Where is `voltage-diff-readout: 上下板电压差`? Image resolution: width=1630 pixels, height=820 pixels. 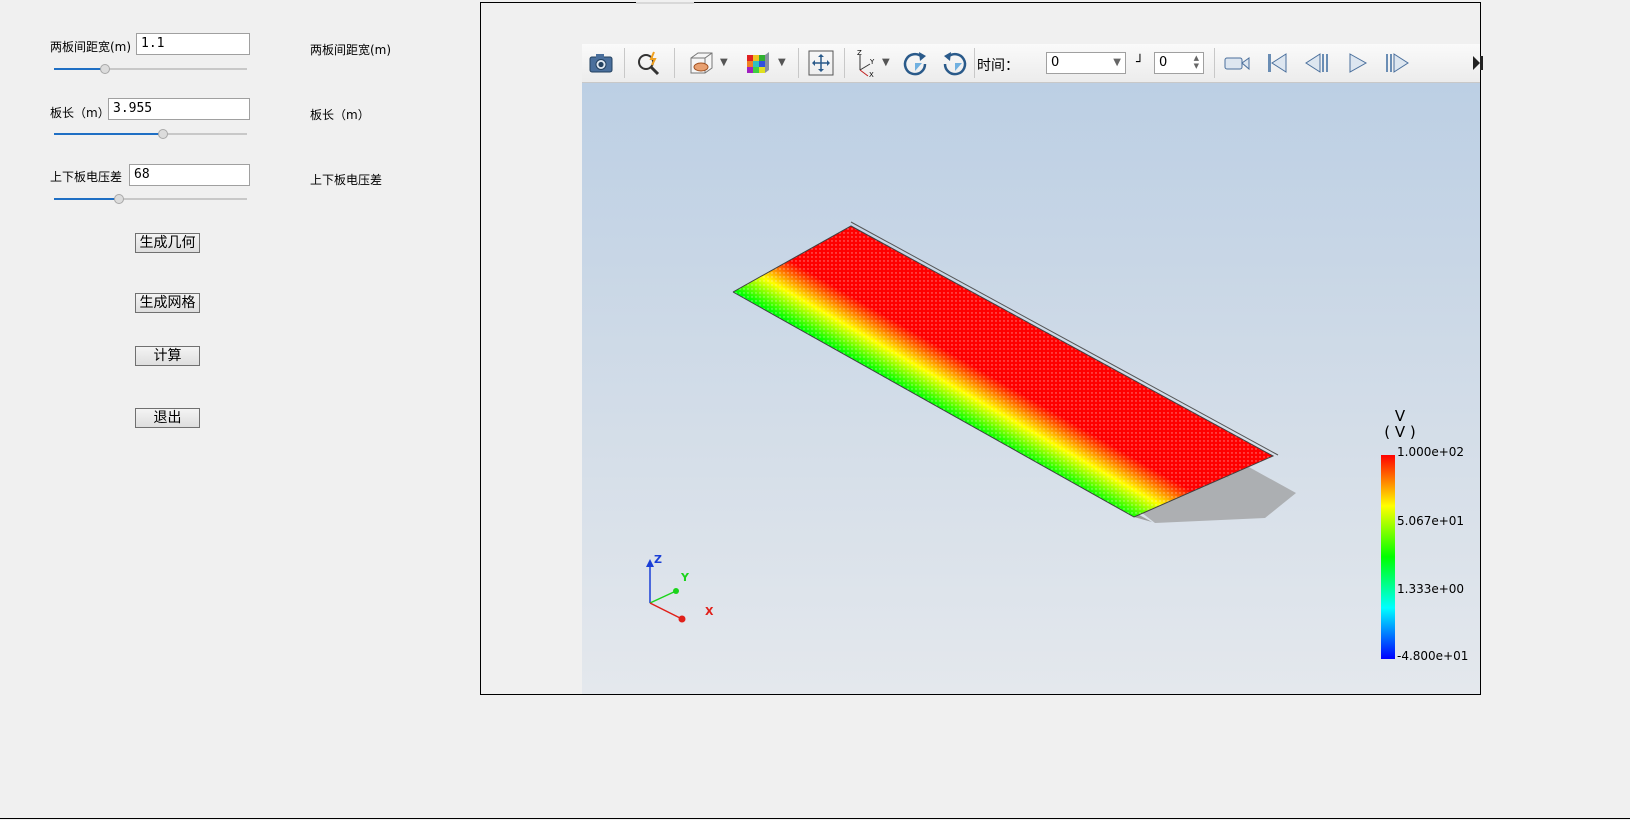
voltage-diff-readout: 上下板电压差 is located at coordinates (346, 180).